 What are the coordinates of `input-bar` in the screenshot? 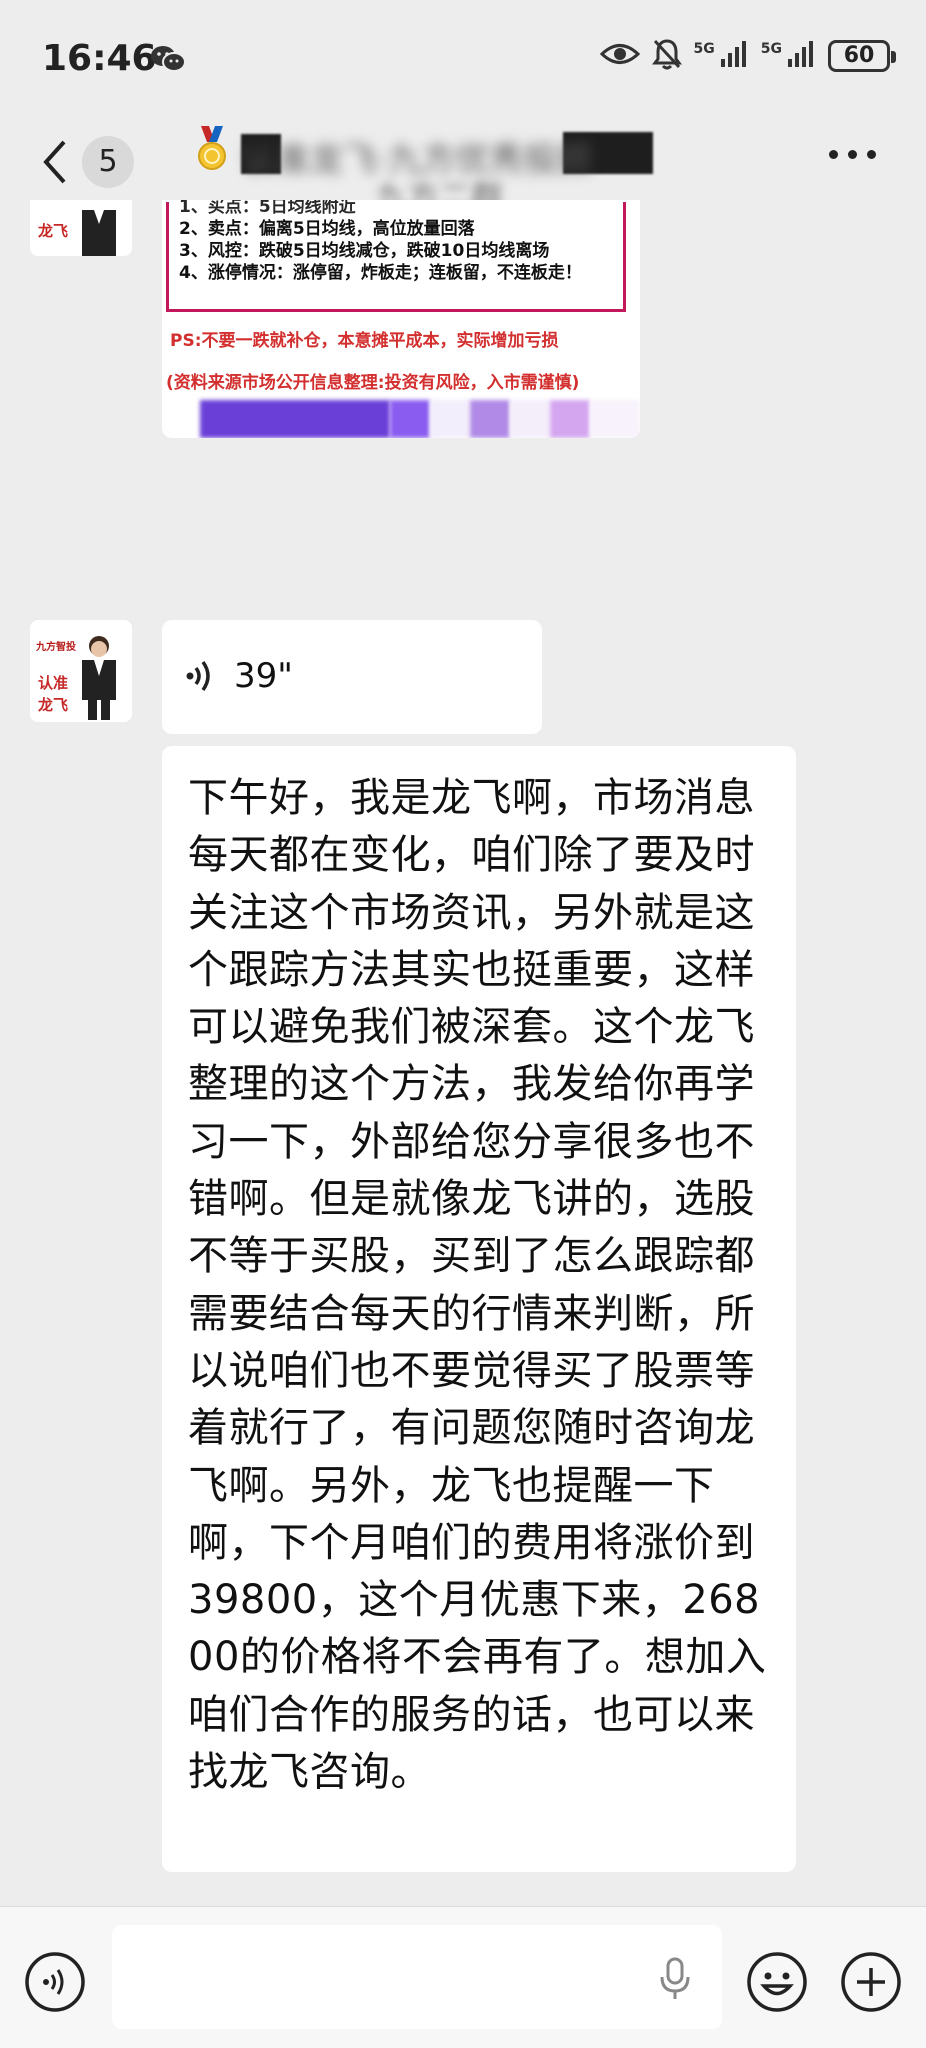 It's located at (463, 1977).